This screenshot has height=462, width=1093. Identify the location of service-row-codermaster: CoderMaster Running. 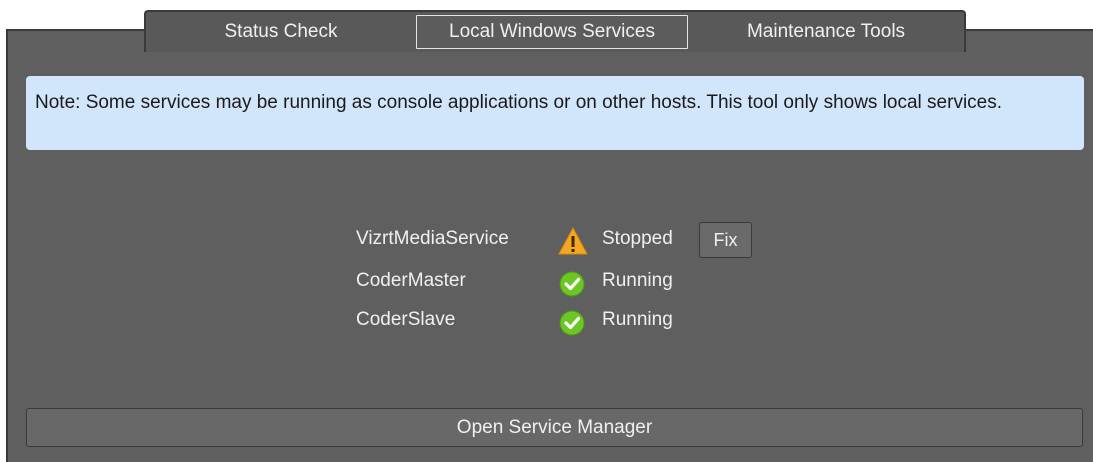
(566, 282).